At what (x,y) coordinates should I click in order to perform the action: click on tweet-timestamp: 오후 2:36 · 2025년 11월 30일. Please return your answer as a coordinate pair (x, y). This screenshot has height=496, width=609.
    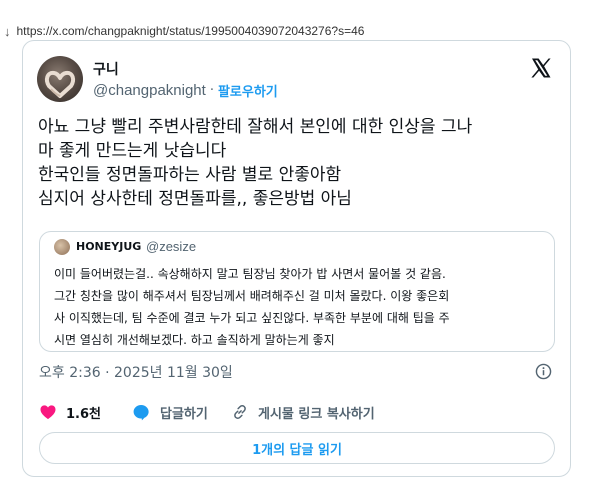
    Looking at the image, I should click on (136, 372).